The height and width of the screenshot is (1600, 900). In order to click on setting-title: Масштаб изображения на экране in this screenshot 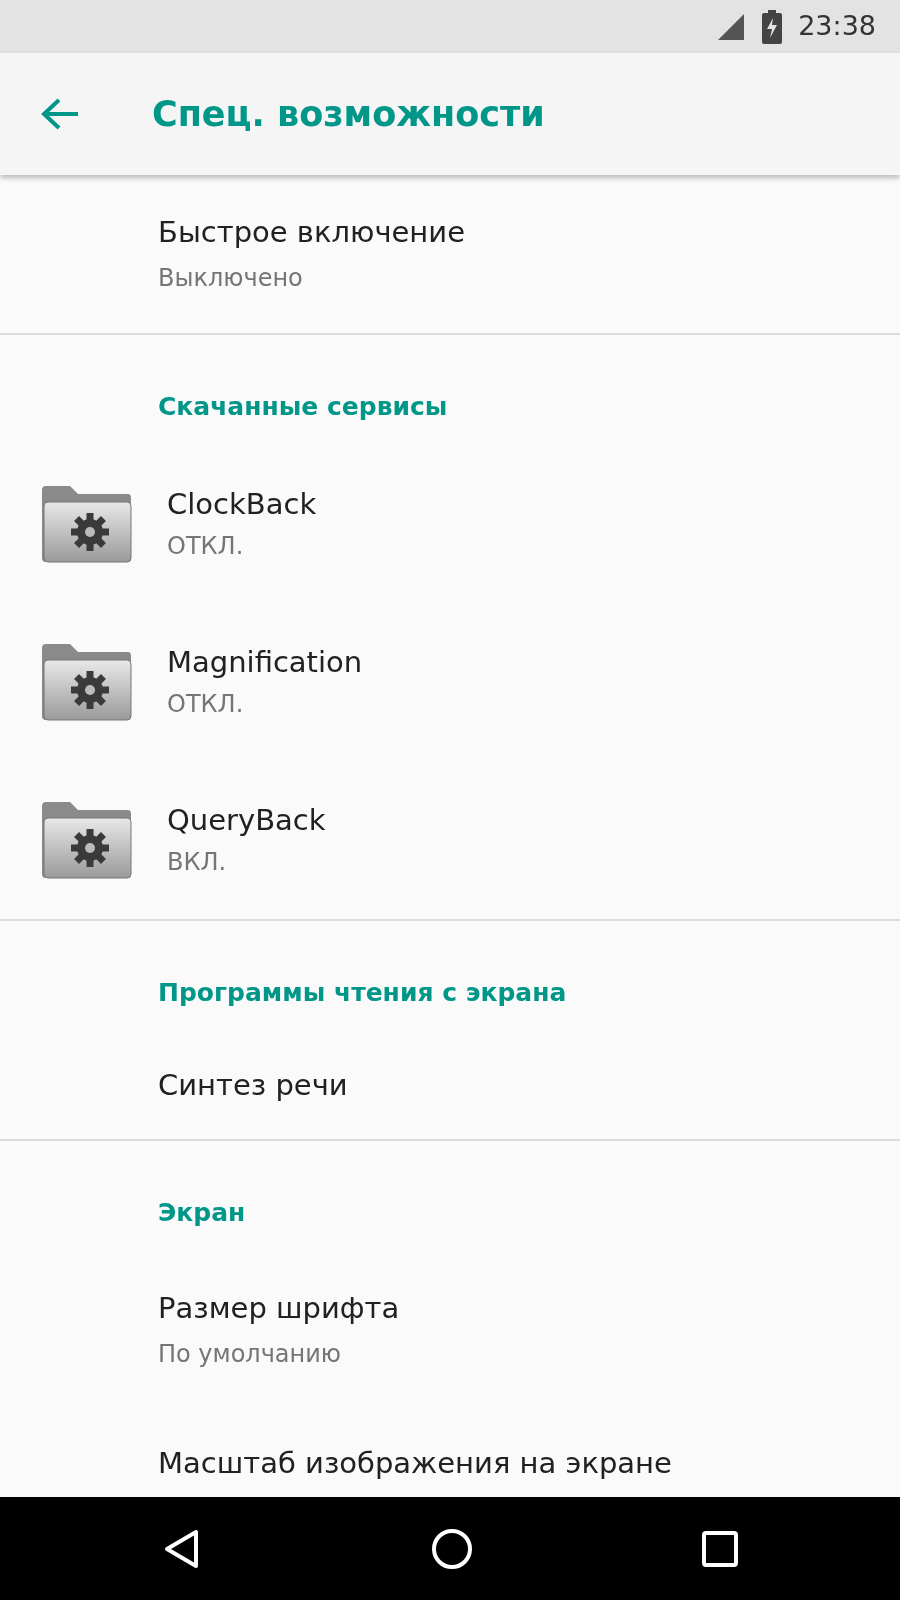, I will do `click(415, 1463)`.